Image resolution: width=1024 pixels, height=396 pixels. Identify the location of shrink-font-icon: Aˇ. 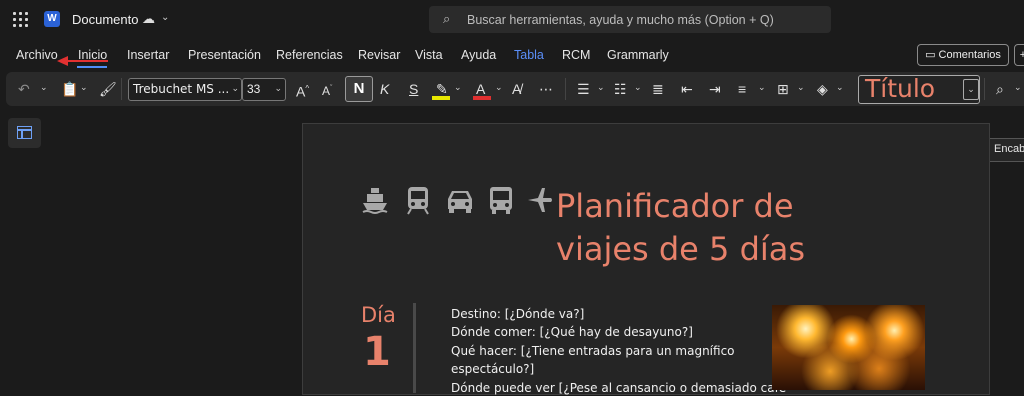
(327, 90).